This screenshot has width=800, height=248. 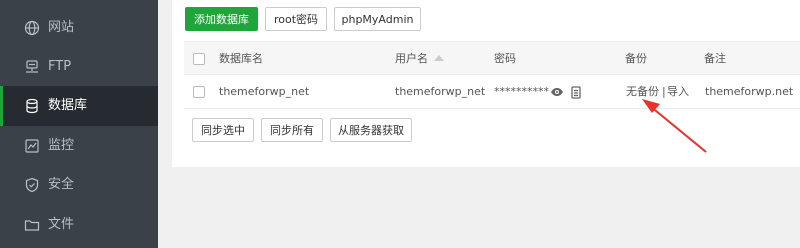 I want to click on sidebar-item-label: 文件, so click(x=61, y=224).